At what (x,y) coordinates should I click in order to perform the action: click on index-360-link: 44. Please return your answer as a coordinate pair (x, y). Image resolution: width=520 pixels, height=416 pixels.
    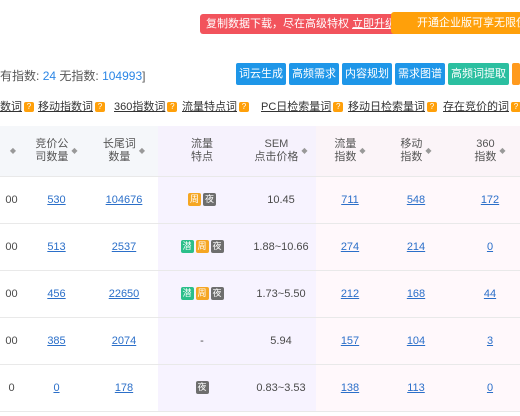
    Looking at the image, I should click on (490, 294).